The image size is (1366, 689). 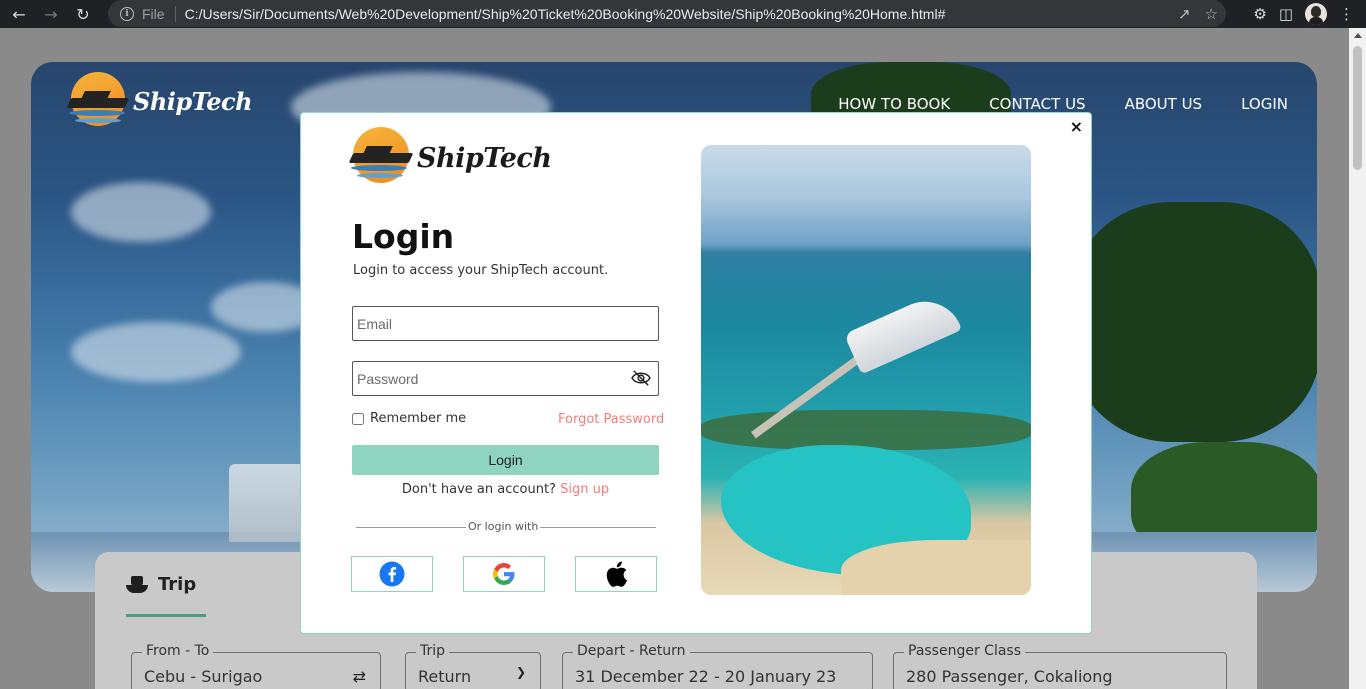 I want to click on email-field, so click(x=505, y=323).